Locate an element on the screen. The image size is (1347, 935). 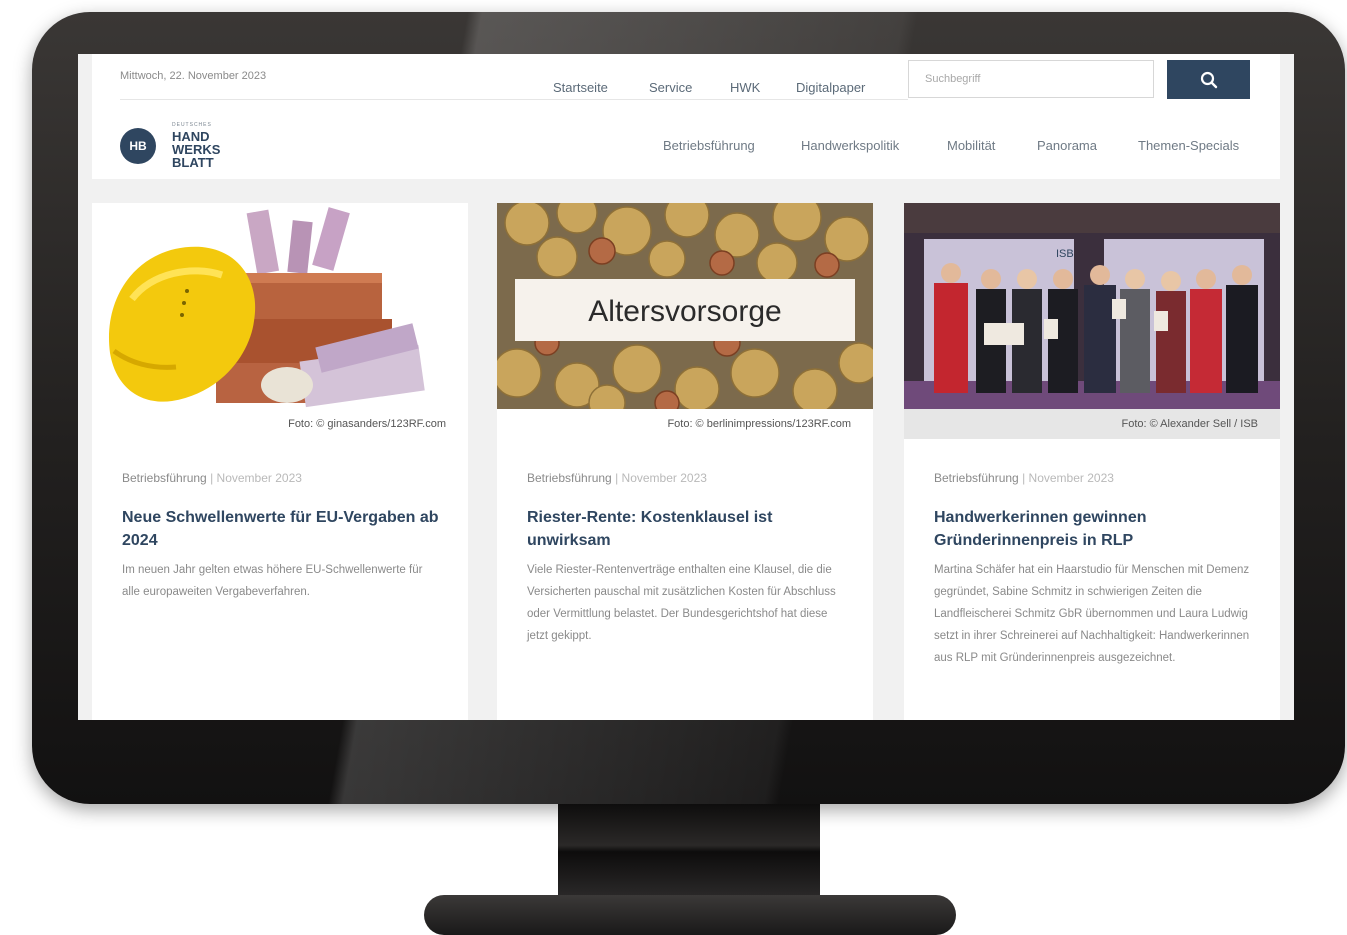
award-group-photo-image: ISB is located at coordinates (1092, 306).